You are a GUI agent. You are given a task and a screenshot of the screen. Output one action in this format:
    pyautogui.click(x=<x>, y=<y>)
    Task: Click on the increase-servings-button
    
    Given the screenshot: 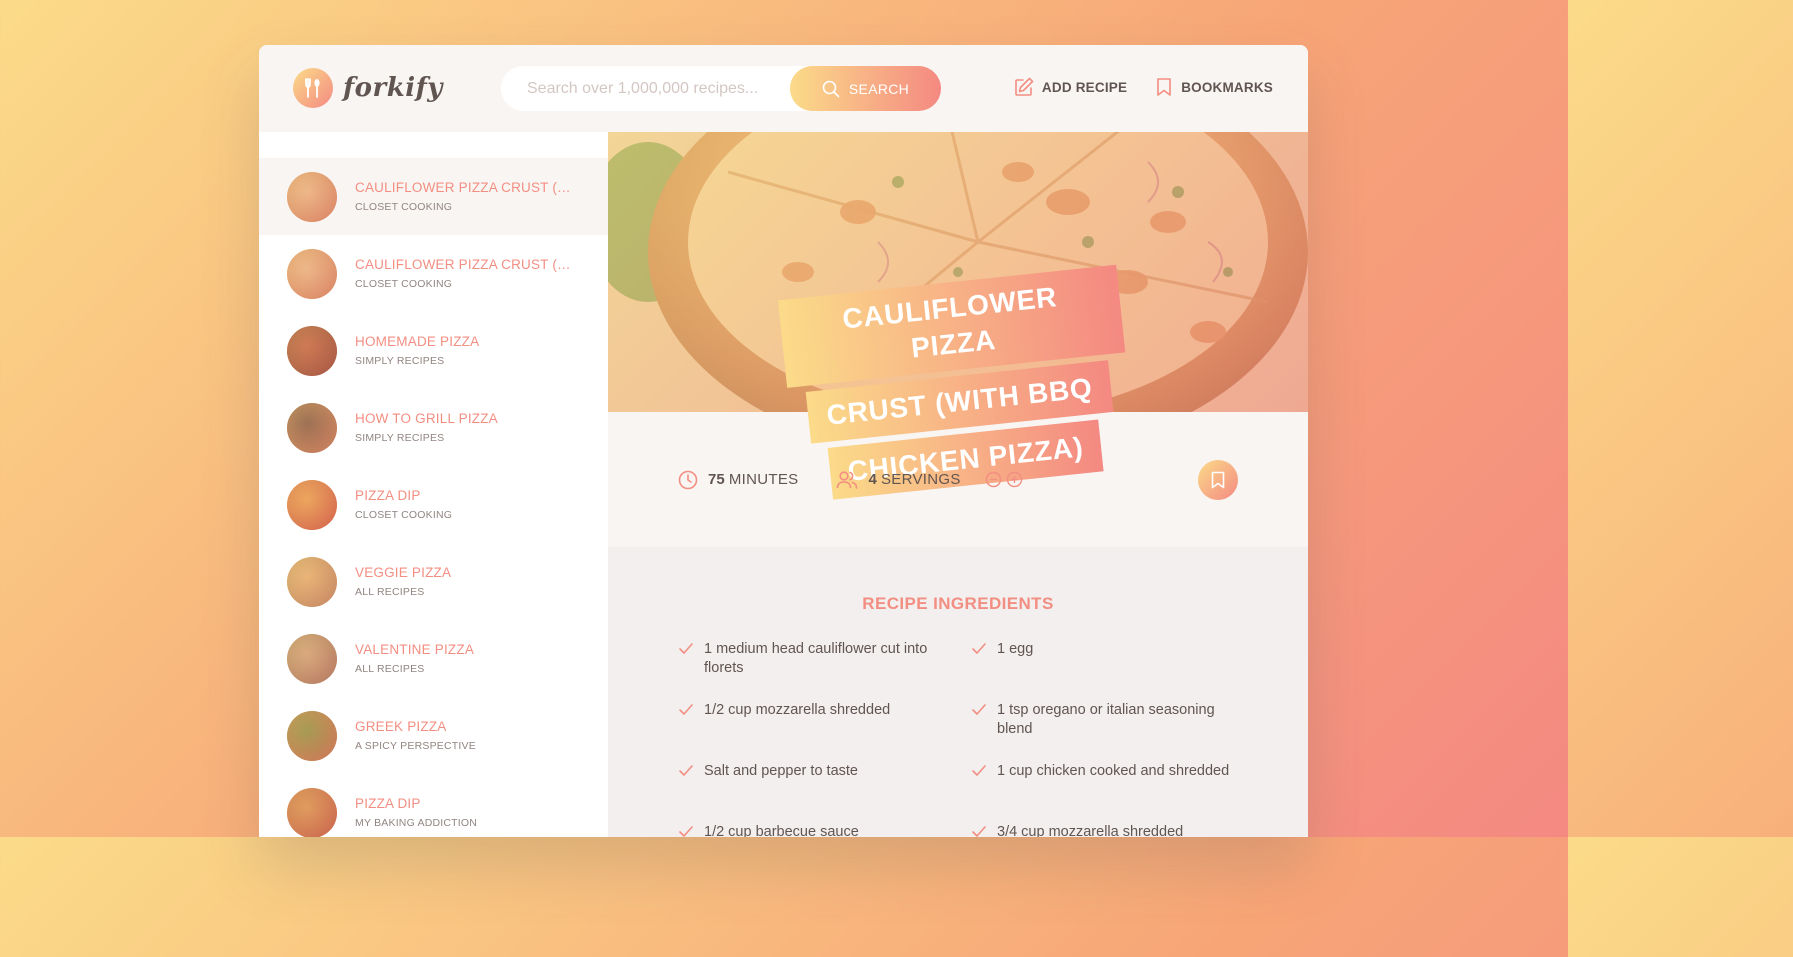 What is the action you would take?
    pyautogui.click(x=1014, y=479)
    